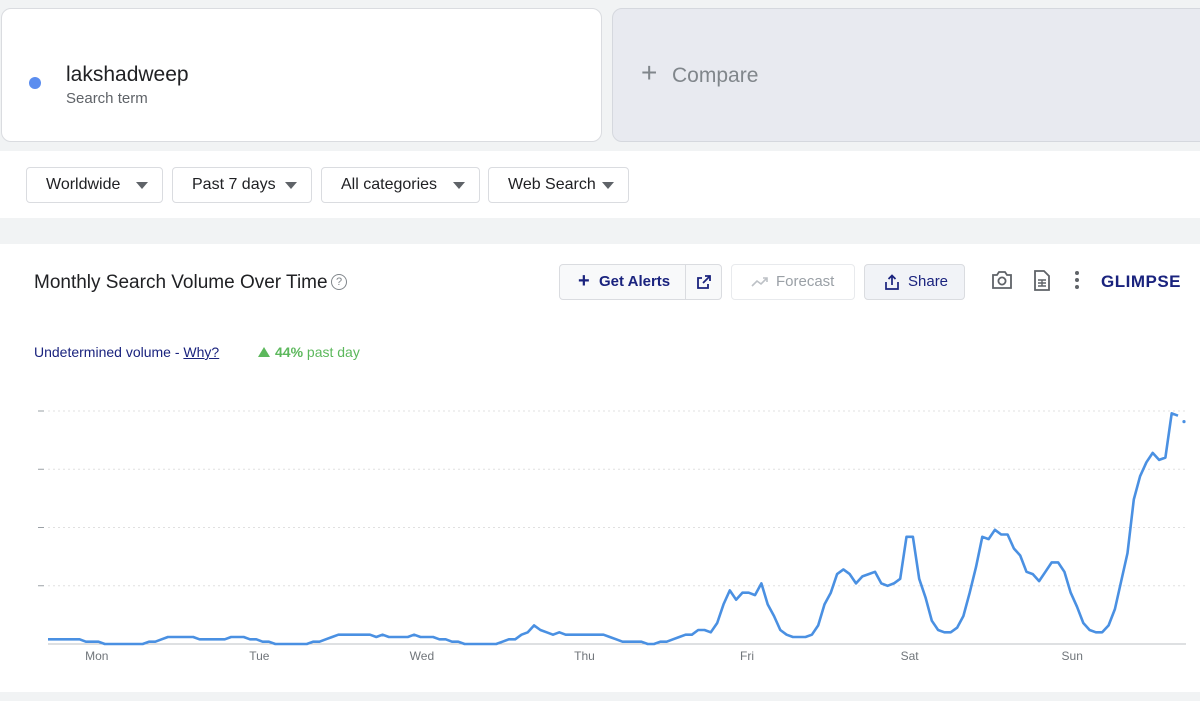 This screenshot has width=1200, height=701. I want to click on filter-category-label: All categories, so click(389, 184).